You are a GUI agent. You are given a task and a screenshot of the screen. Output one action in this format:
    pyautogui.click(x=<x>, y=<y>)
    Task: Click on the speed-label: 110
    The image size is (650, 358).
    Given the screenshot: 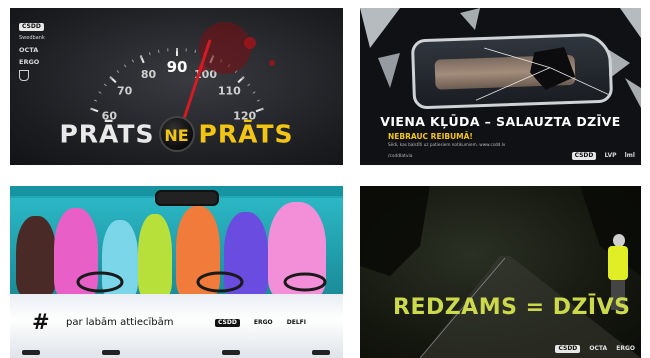 What is the action you would take?
    pyautogui.click(x=229, y=91)
    